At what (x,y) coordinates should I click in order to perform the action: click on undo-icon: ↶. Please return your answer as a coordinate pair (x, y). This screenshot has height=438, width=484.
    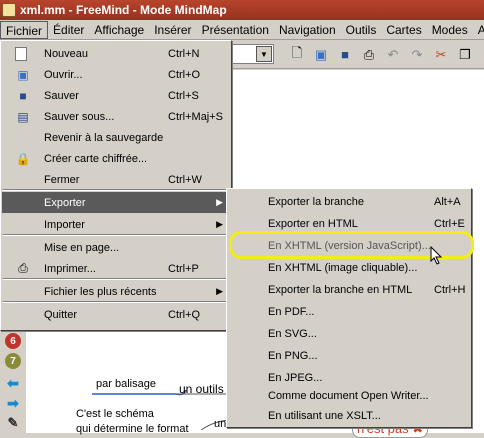
    Looking at the image, I should click on (393, 55).